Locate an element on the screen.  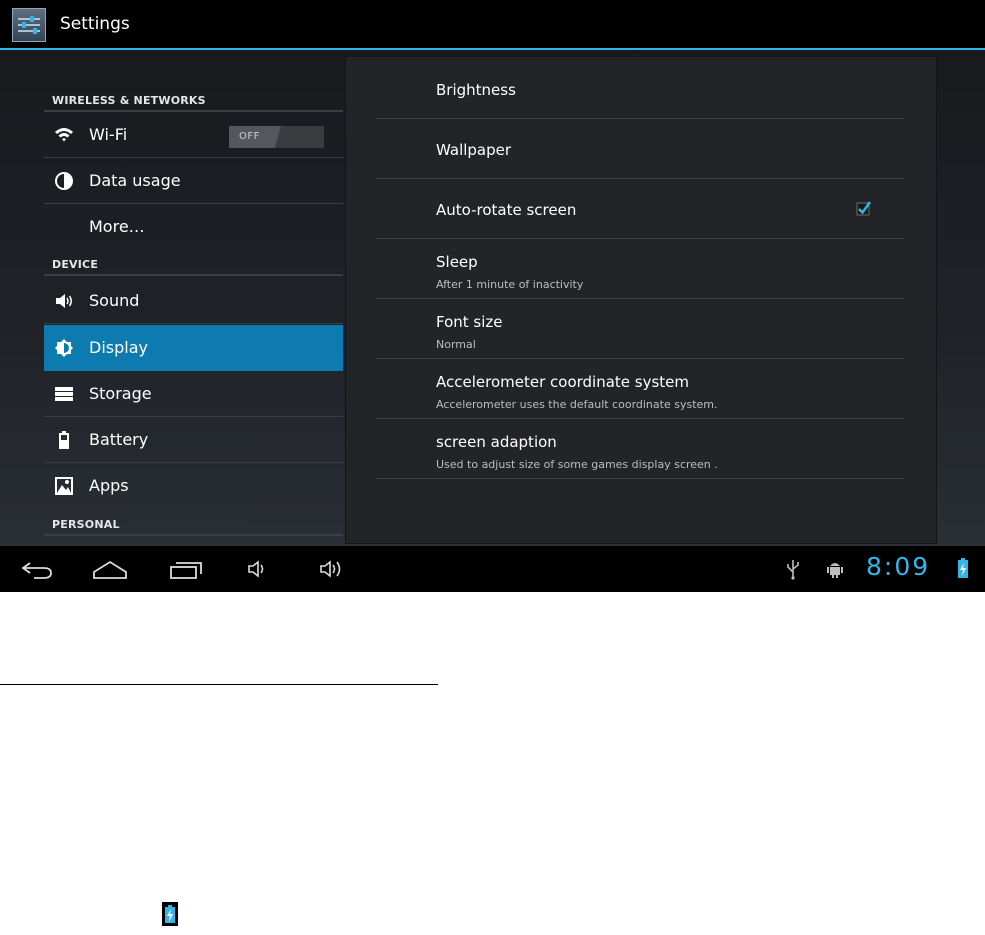
back-icon is located at coordinates (38, 569).